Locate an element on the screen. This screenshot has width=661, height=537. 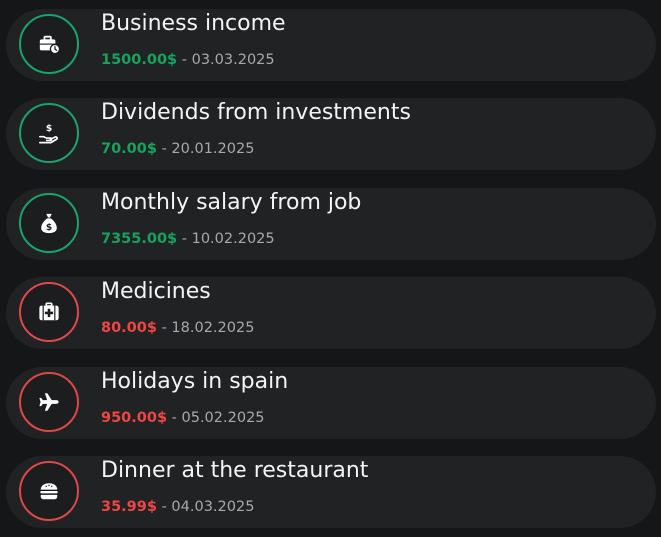
transaction-date: 10.02.2025 is located at coordinates (233, 239).